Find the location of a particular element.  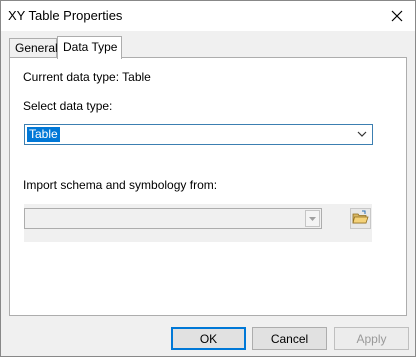

select-data-type-label: Select data type: is located at coordinates (68, 106).